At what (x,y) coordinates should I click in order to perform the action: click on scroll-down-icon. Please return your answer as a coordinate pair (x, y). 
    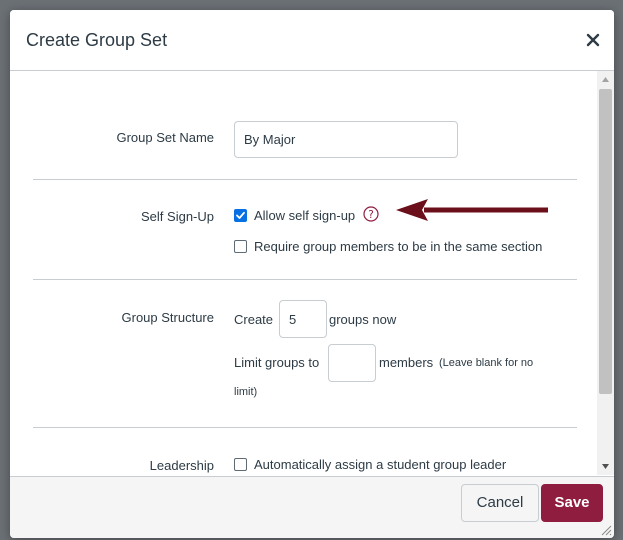
    Looking at the image, I should click on (605, 466).